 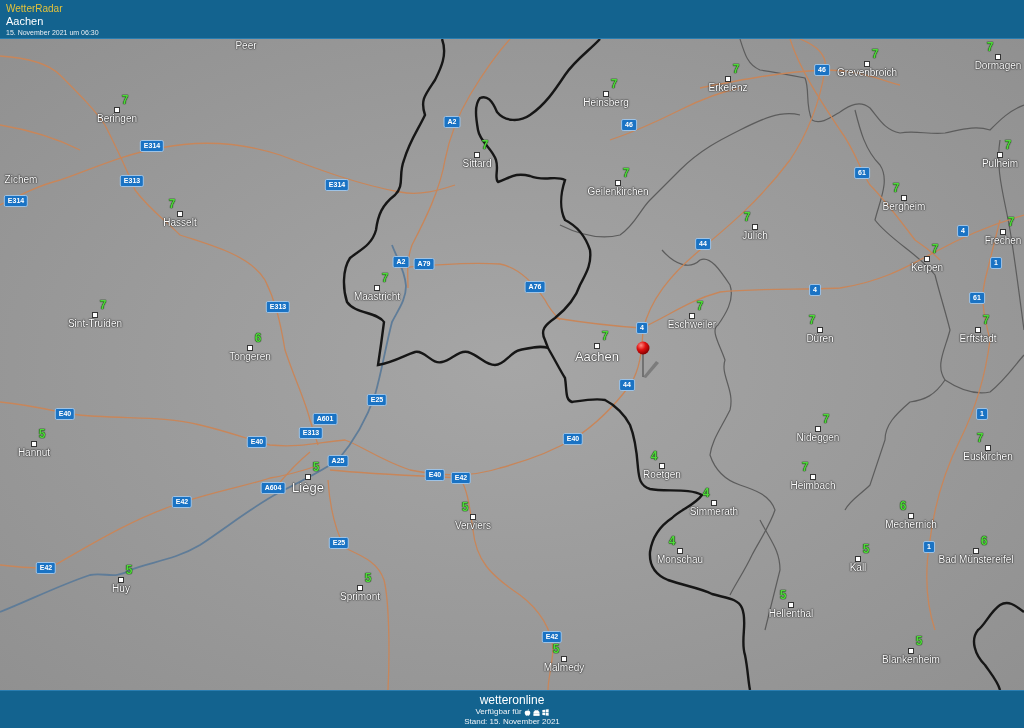 I want to click on city-label: Grevenbroich, so click(x=867, y=73).